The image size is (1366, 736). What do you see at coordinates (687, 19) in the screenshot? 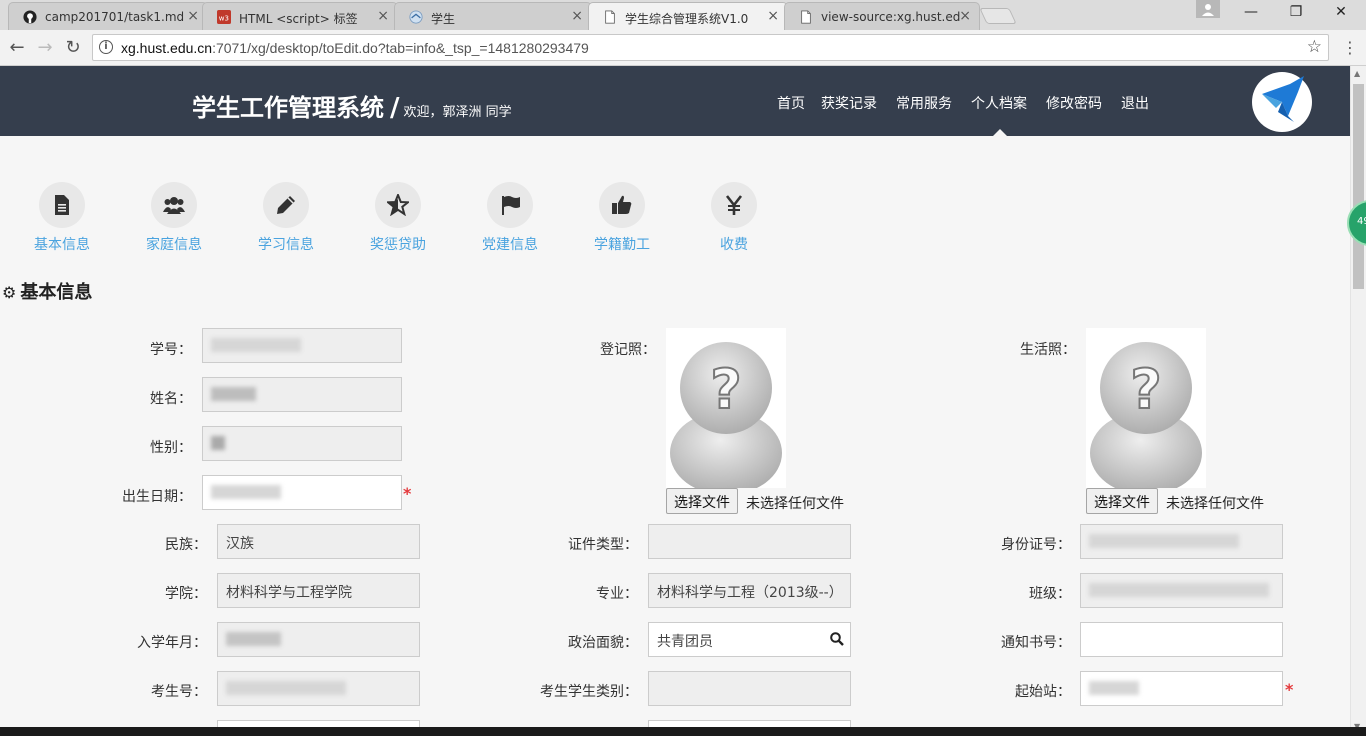
I see `tab-title: 学生综合管理系统V1.0` at bounding box center [687, 19].